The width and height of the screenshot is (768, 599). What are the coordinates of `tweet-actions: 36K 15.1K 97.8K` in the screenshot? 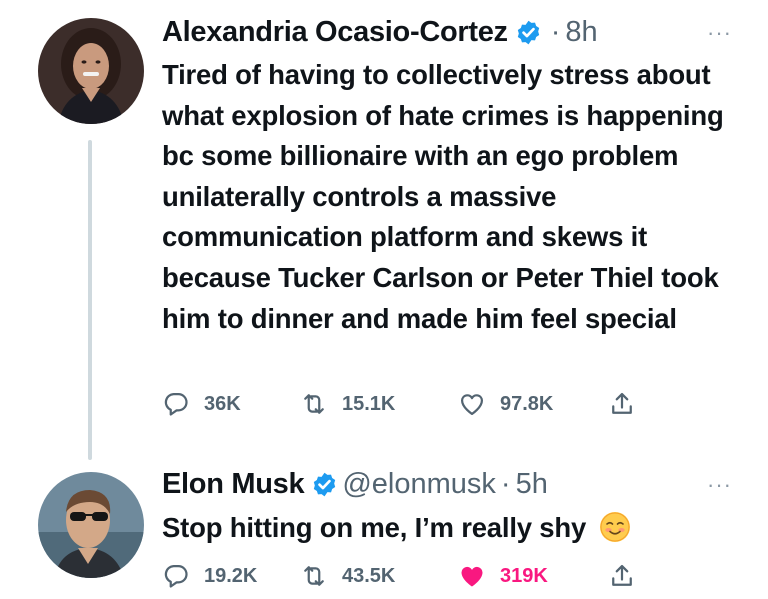 It's located at (406, 404).